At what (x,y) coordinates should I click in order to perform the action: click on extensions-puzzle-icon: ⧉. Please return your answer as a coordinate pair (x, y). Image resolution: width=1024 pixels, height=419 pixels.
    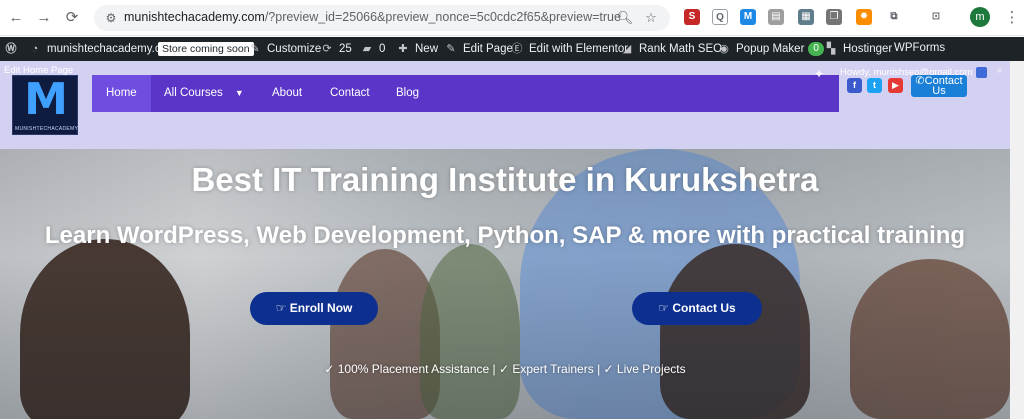
    Looking at the image, I should click on (894, 17).